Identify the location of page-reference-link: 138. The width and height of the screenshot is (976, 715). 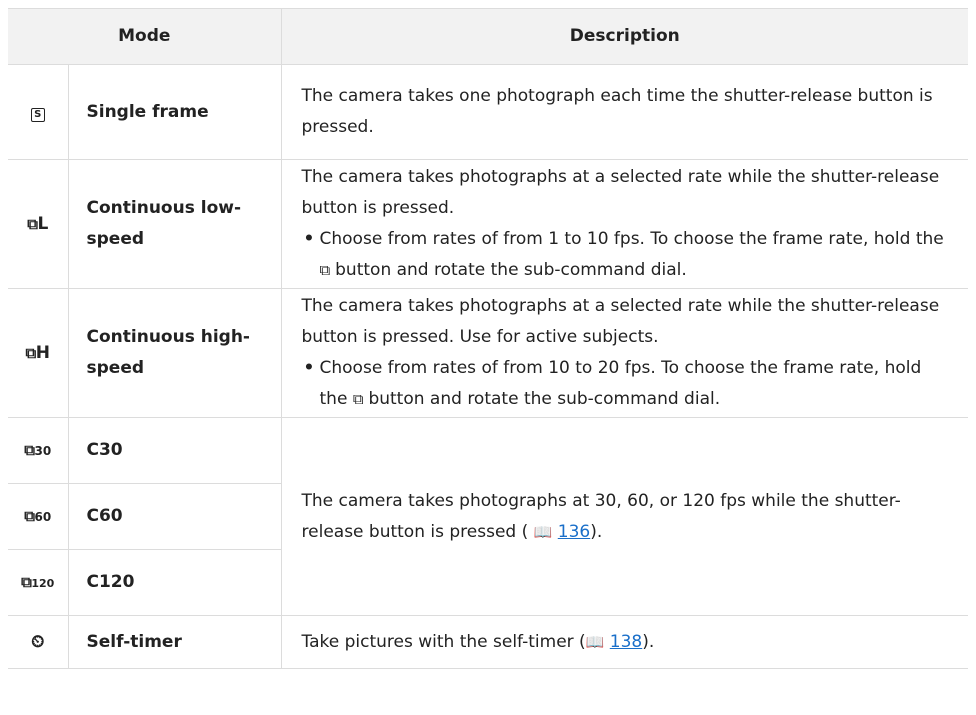
(626, 642).